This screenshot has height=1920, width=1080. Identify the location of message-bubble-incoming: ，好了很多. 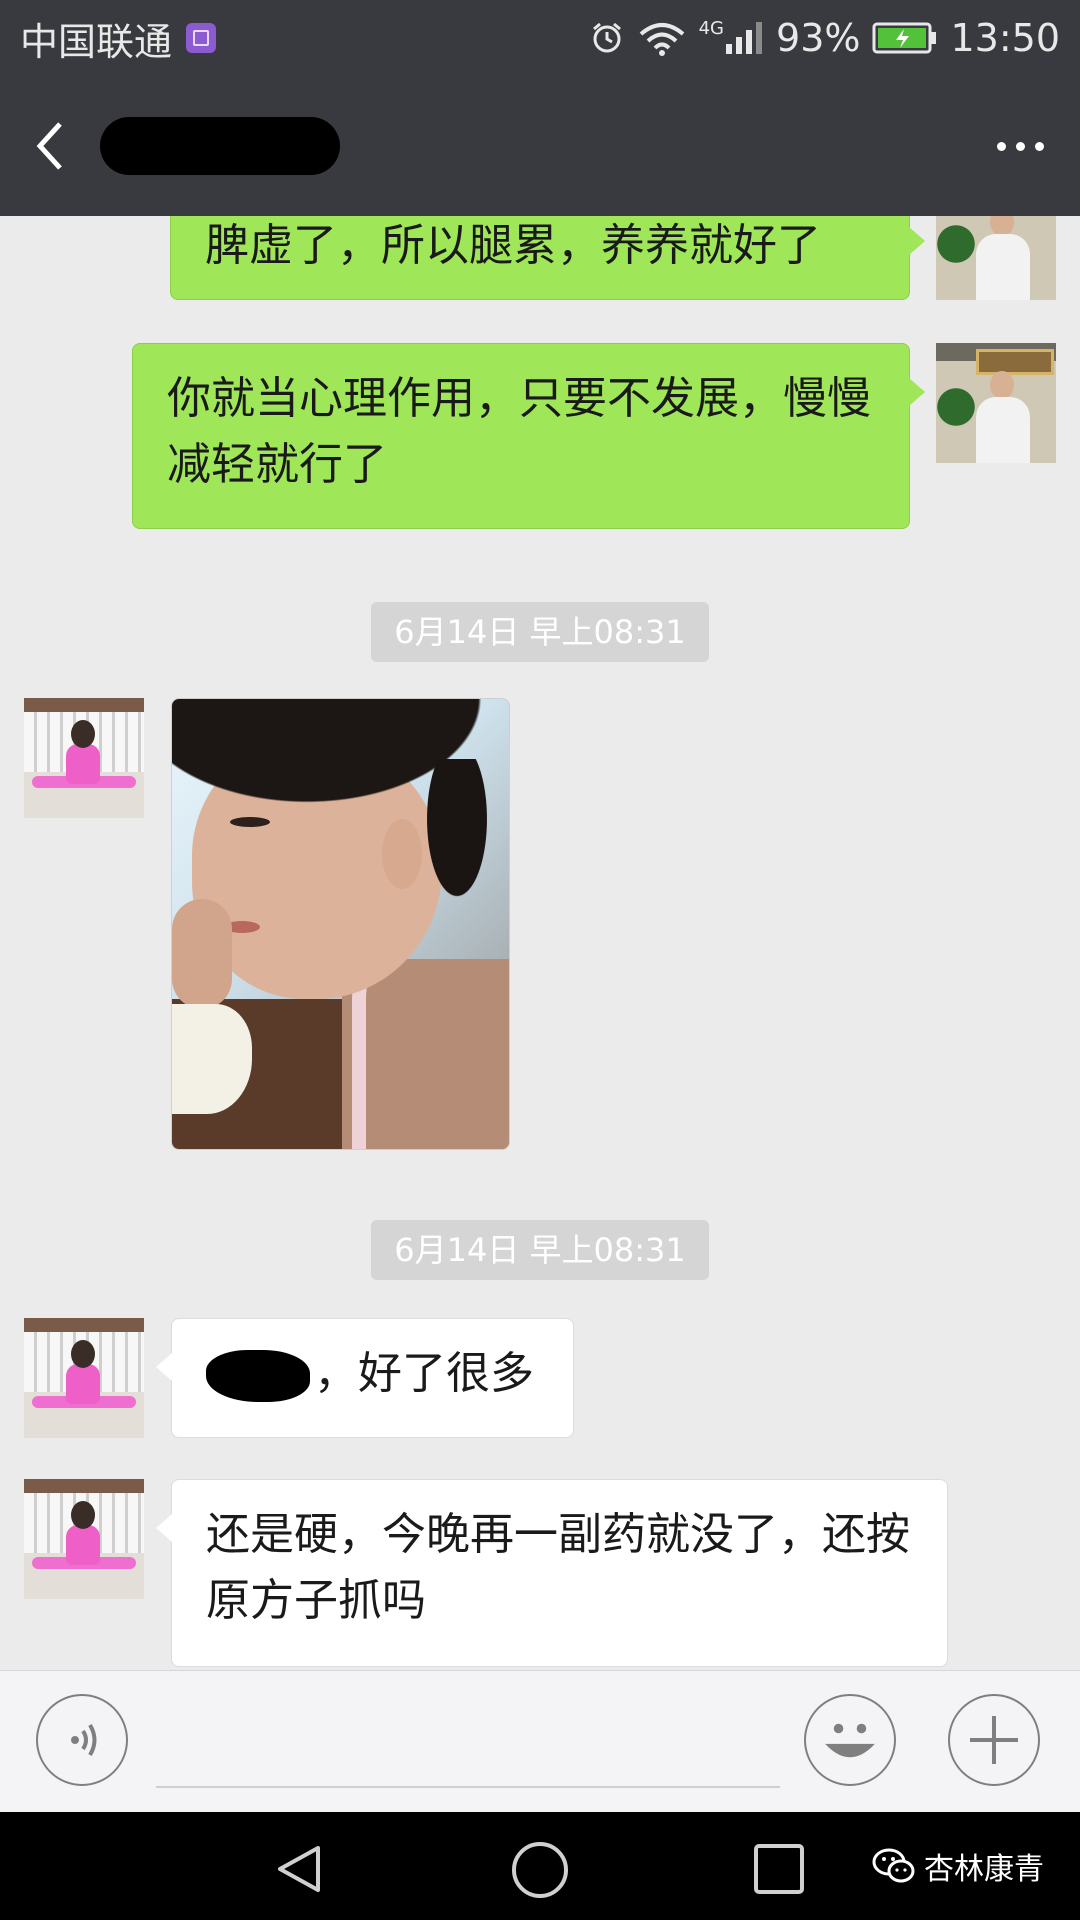
(365, 1378).